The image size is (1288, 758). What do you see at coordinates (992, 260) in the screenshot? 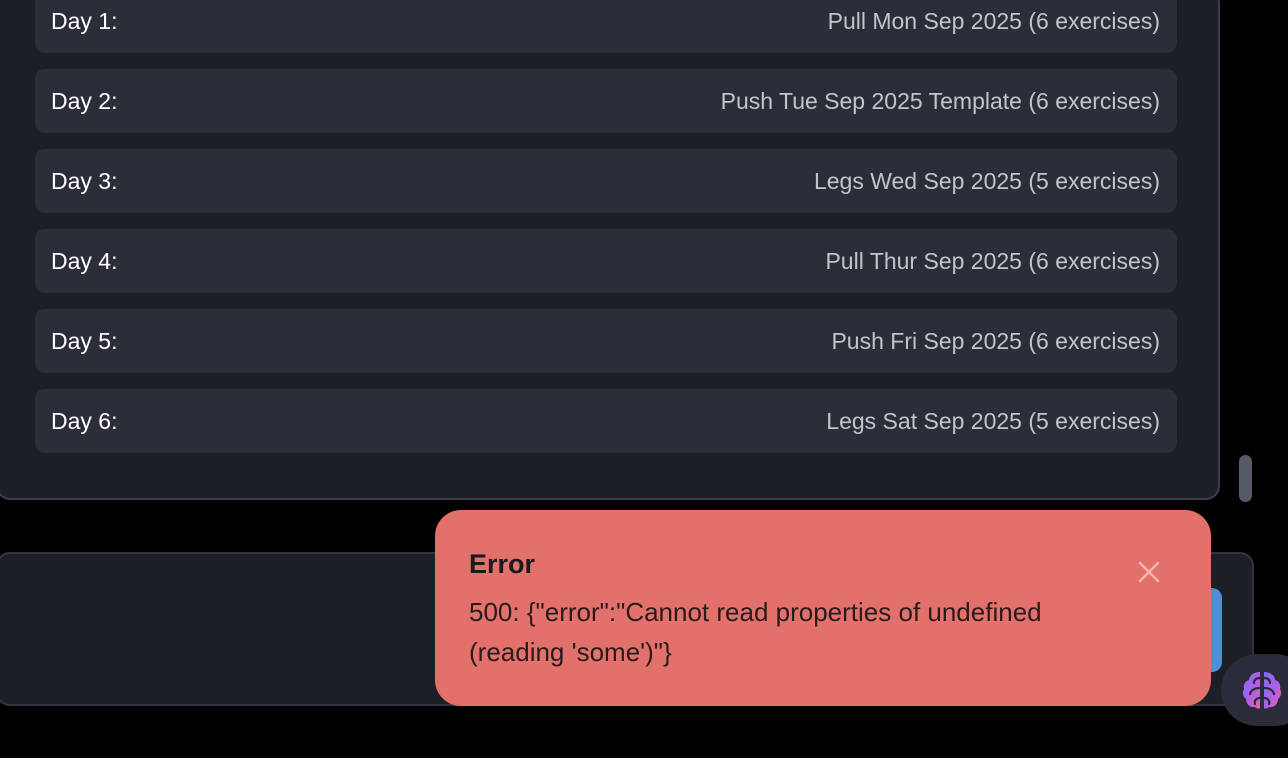
I see `day-workout: Pull Thur Sep 2025 (6 exercises)` at bounding box center [992, 260].